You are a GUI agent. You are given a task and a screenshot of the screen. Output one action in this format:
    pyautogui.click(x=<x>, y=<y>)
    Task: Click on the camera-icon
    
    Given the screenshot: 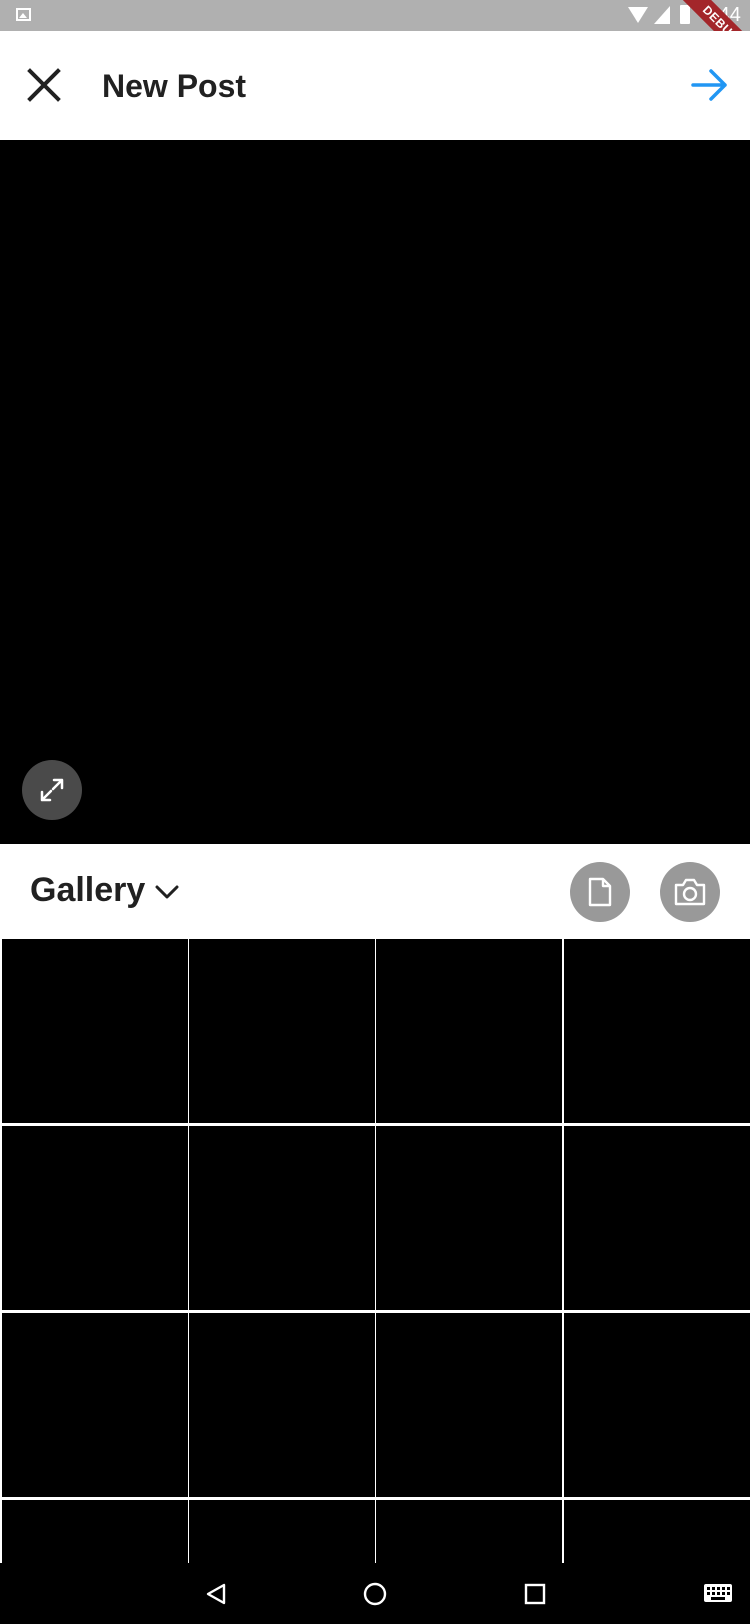 What is the action you would take?
    pyautogui.click(x=690, y=892)
    